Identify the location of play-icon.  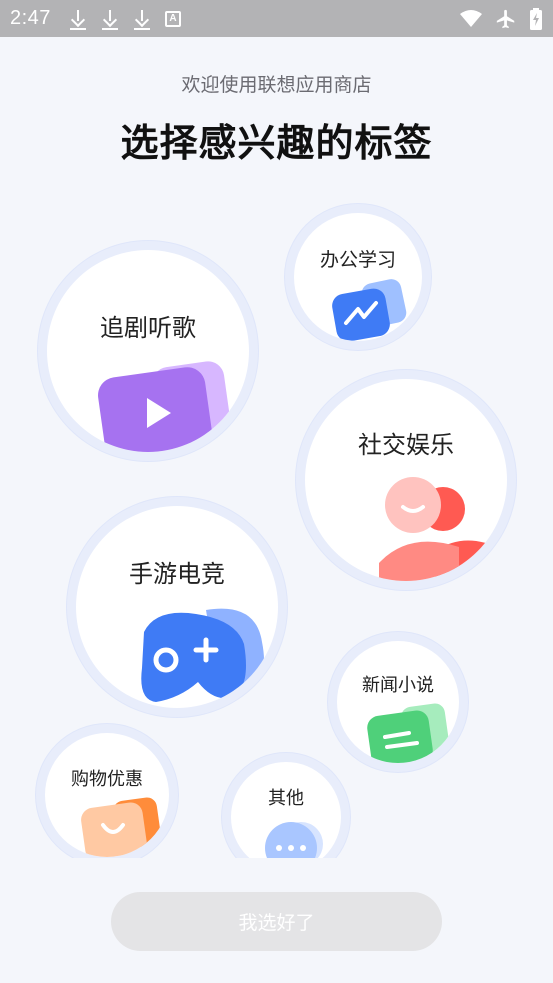
(164, 406).